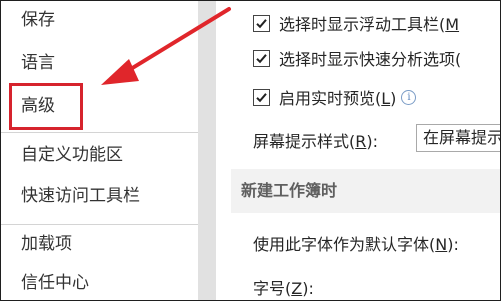 The image size is (503, 303). I want to click on pane-separator, so click(207, 150).